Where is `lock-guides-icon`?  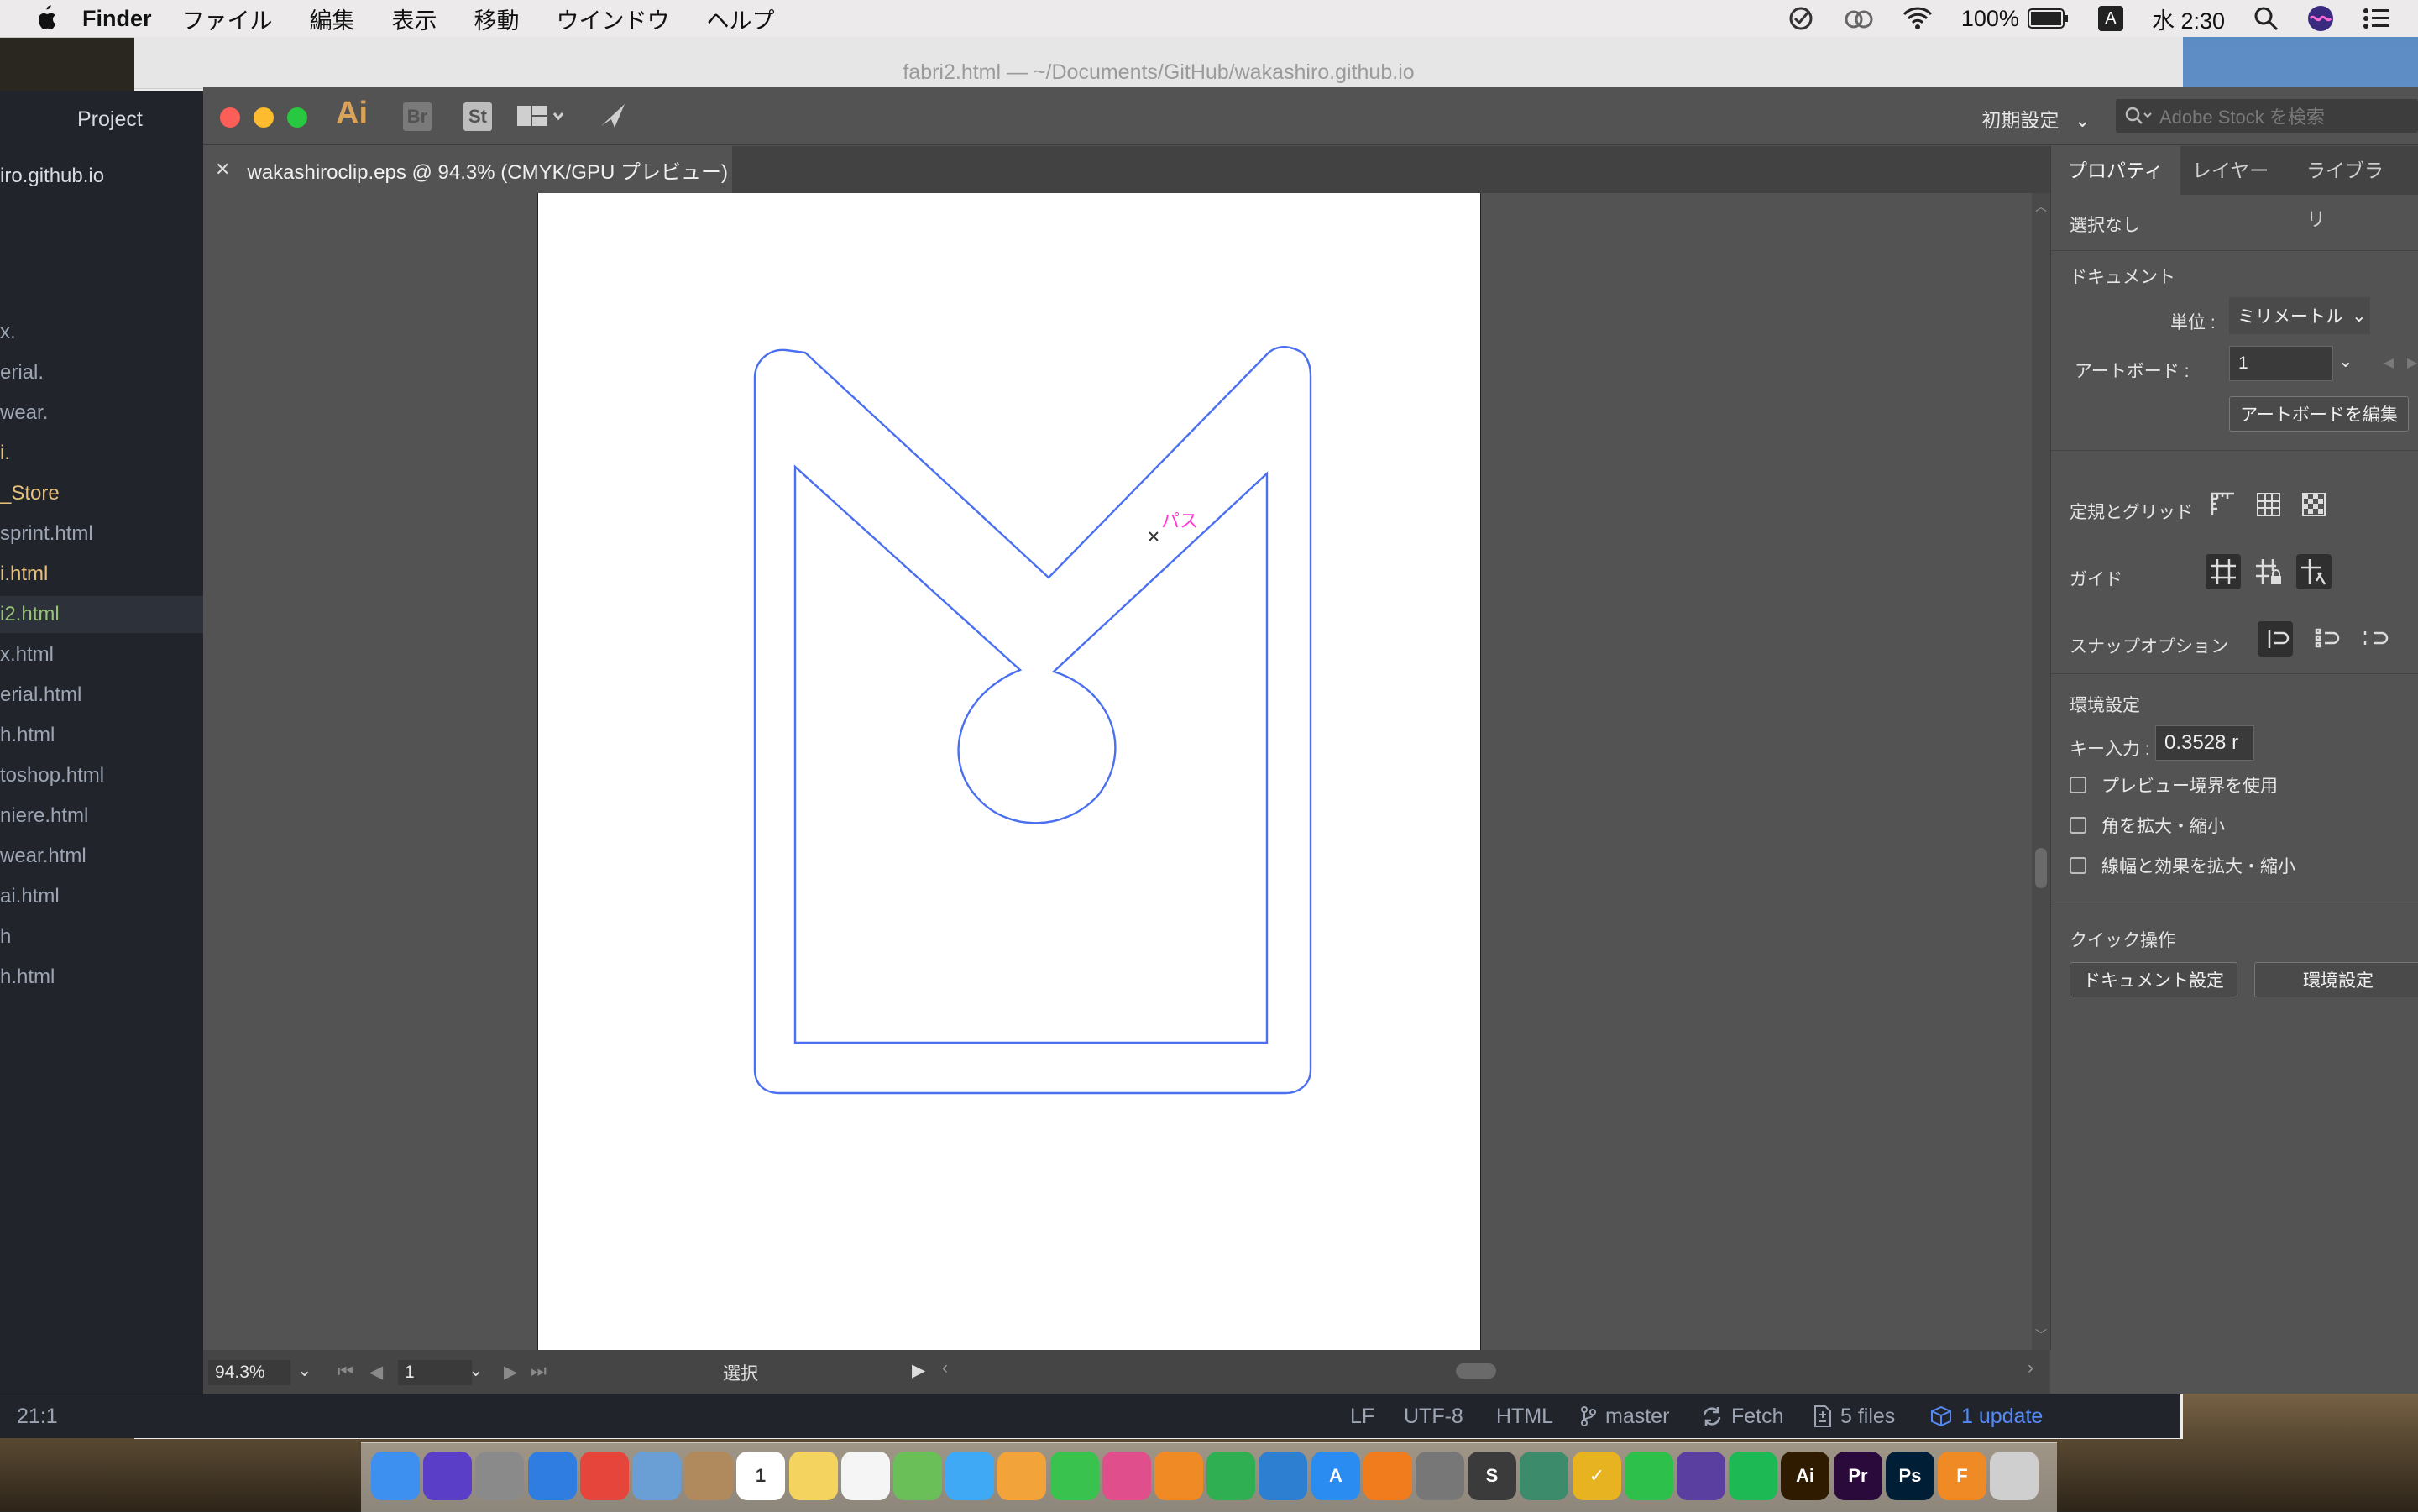
lock-guides-icon is located at coordinates (2268, 571).